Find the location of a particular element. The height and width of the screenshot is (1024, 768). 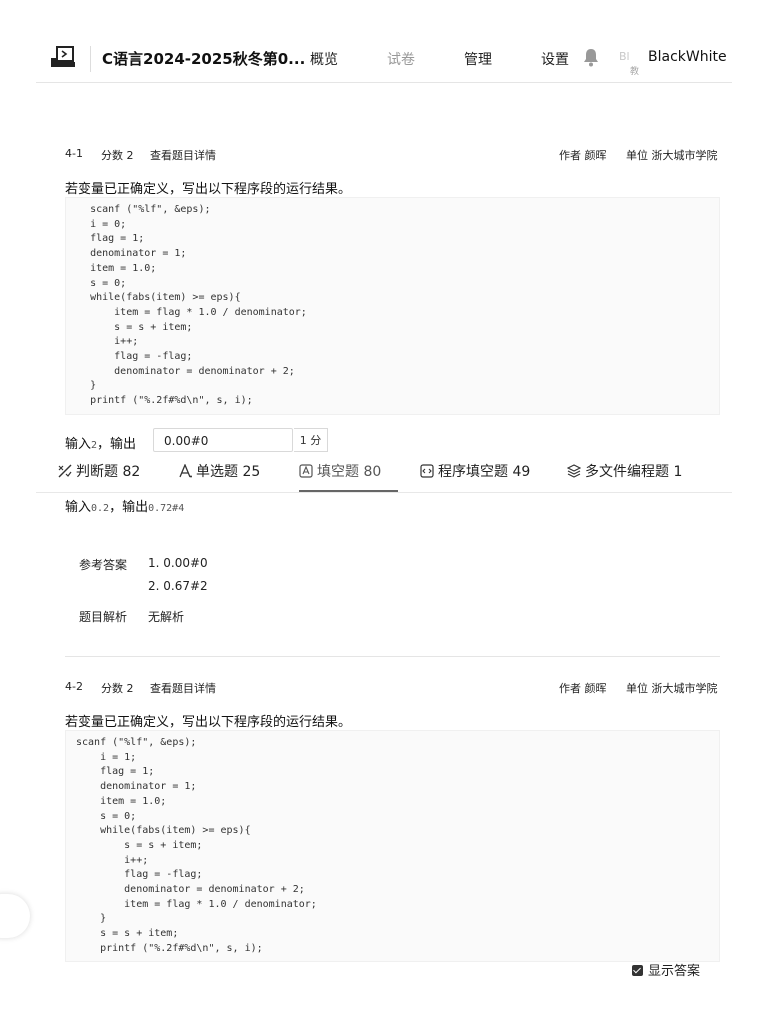

show-answer-label: 显示答案 is located at coordinates (674, 971).